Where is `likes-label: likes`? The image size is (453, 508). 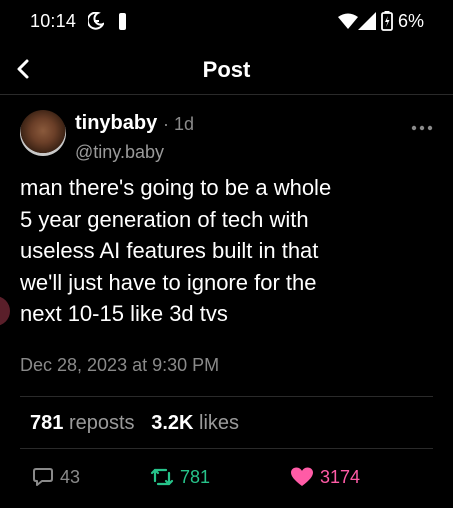 likes-label: likes is located at coordinates (219, 423).